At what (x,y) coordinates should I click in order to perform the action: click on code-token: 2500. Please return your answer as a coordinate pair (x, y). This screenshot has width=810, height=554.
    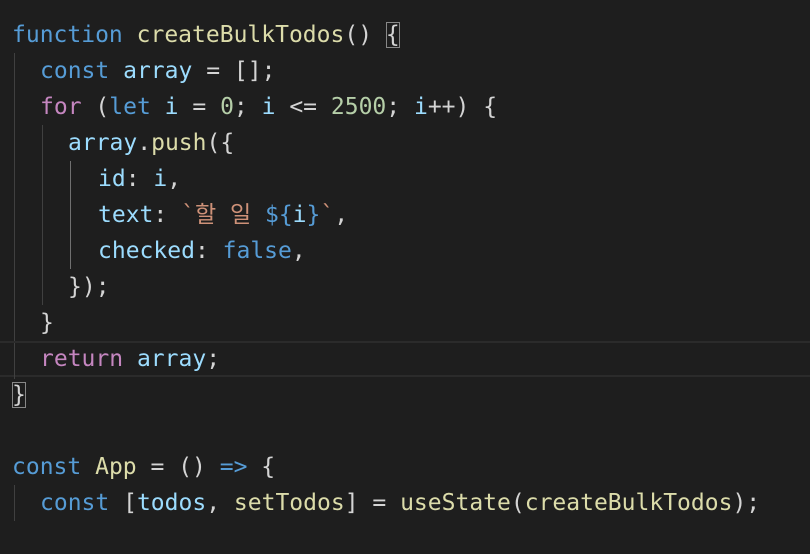
    Looking at the image, I should click on (358, 107).